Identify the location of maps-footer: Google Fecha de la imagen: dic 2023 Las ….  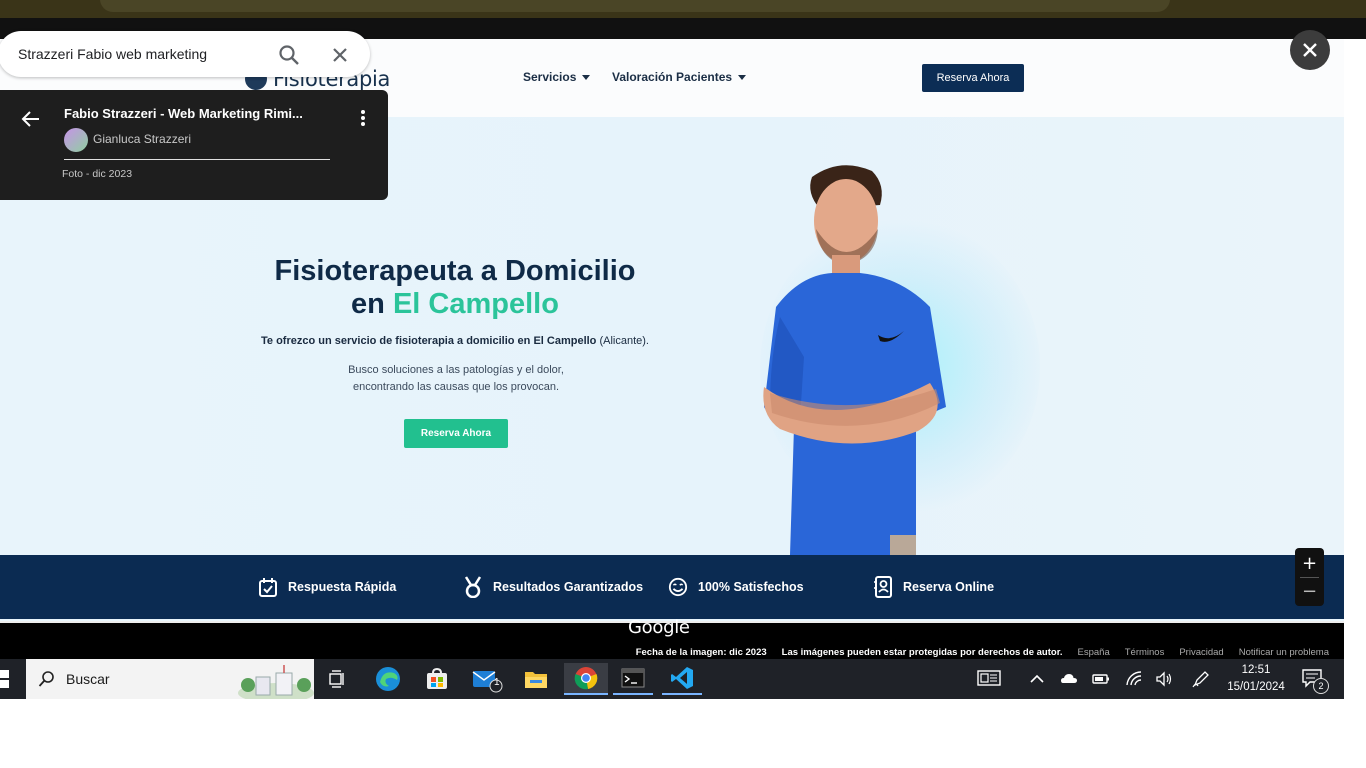
(672, 639).